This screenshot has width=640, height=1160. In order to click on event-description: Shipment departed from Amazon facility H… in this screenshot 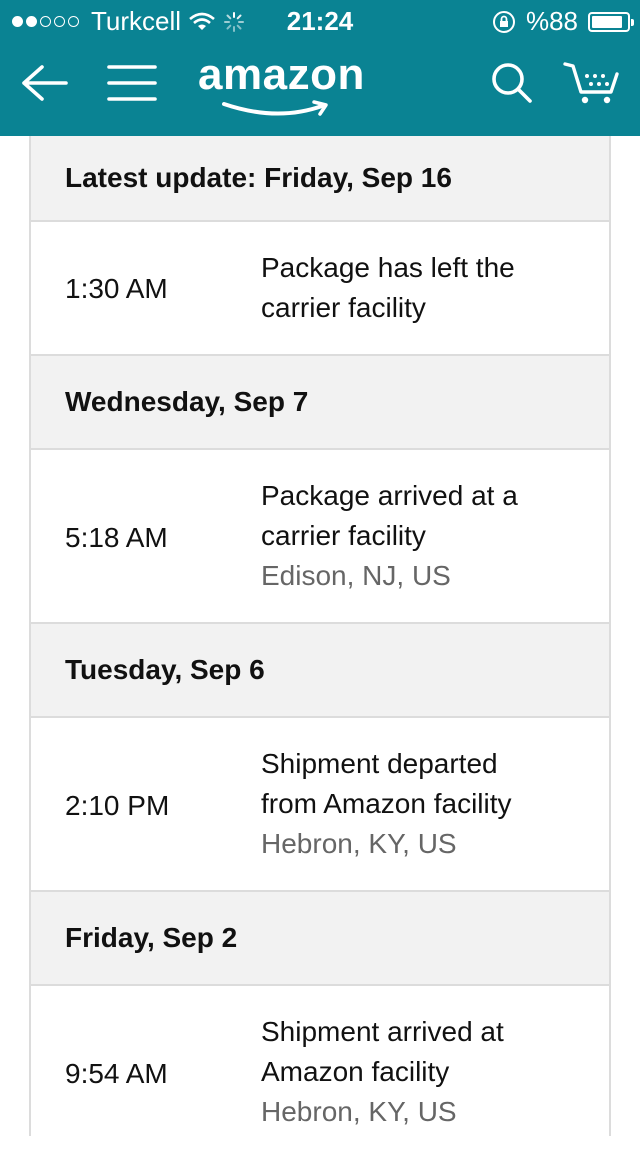, I will do `click(425, 804)`.